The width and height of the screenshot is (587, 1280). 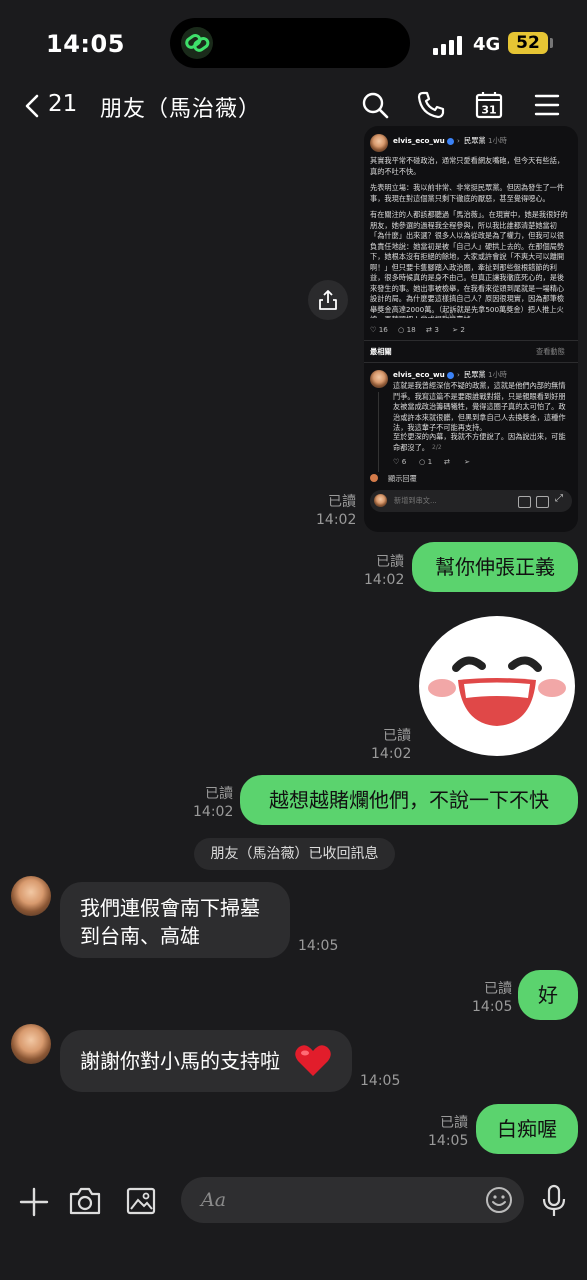 What do you see at coordinates (180, 107) in the screenshot?
I see `chat-title: 朋友（馬治薇）` at bounding box center [180, 107].